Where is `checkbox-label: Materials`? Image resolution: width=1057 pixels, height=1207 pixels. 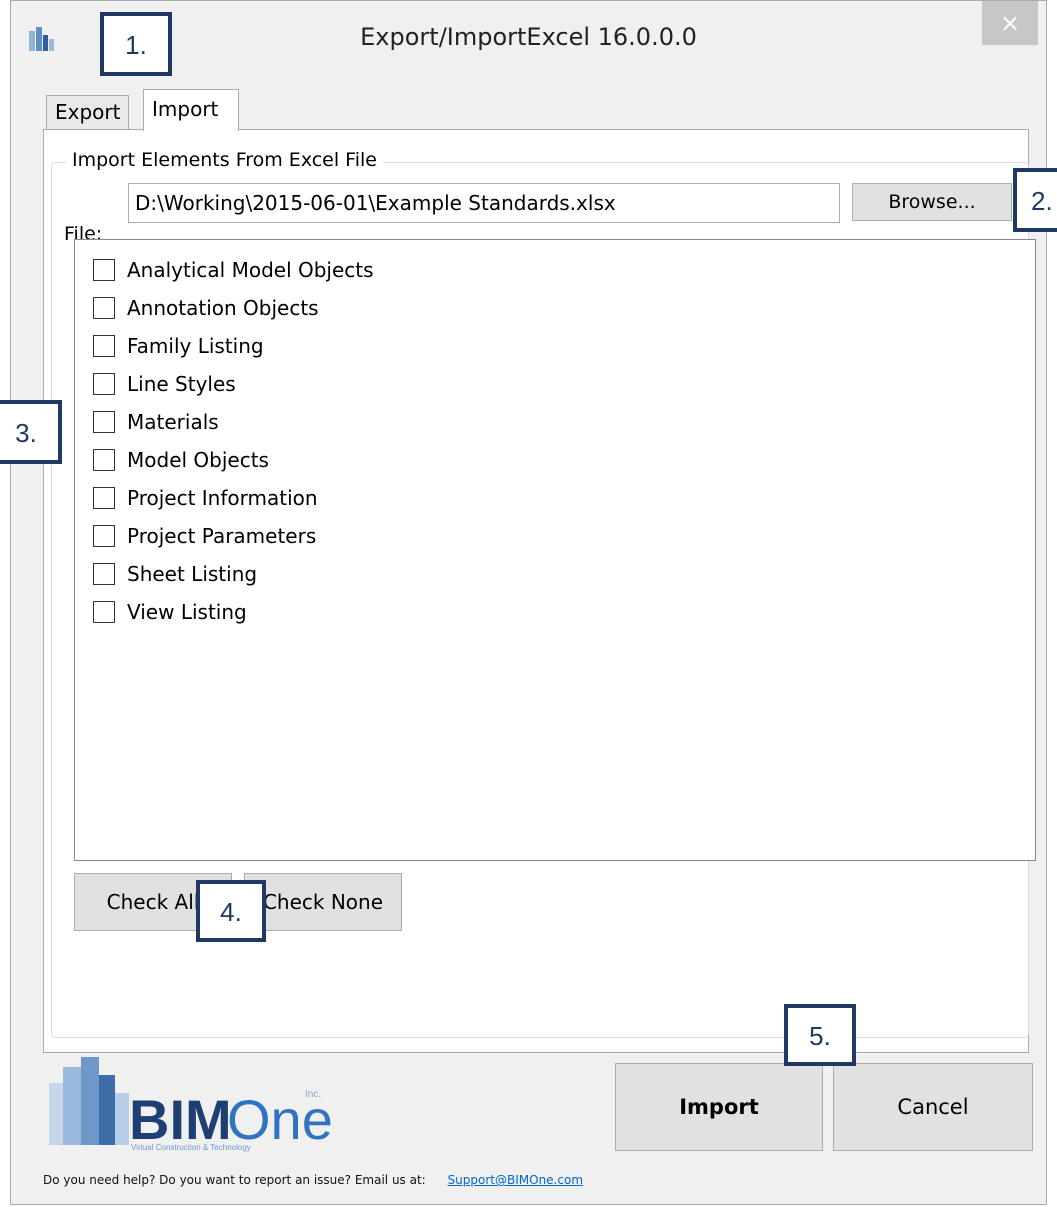 checkbox-label: Materials is located at coordinates (173, 422).